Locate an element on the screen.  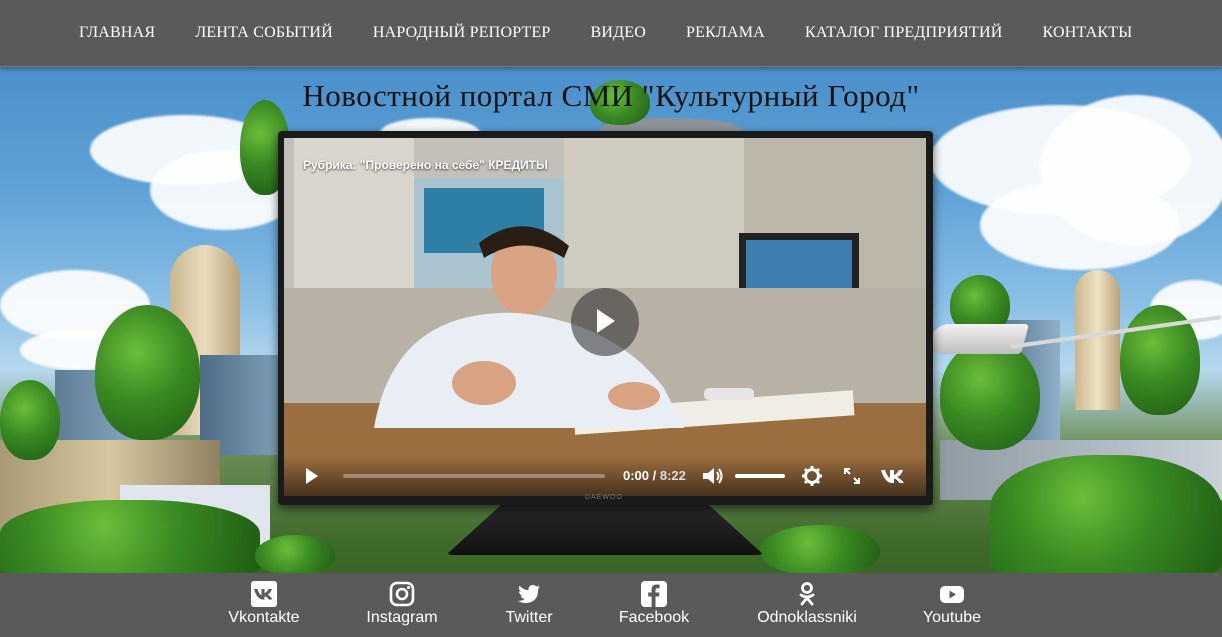
volume-button is located at coordinates (713, 478).